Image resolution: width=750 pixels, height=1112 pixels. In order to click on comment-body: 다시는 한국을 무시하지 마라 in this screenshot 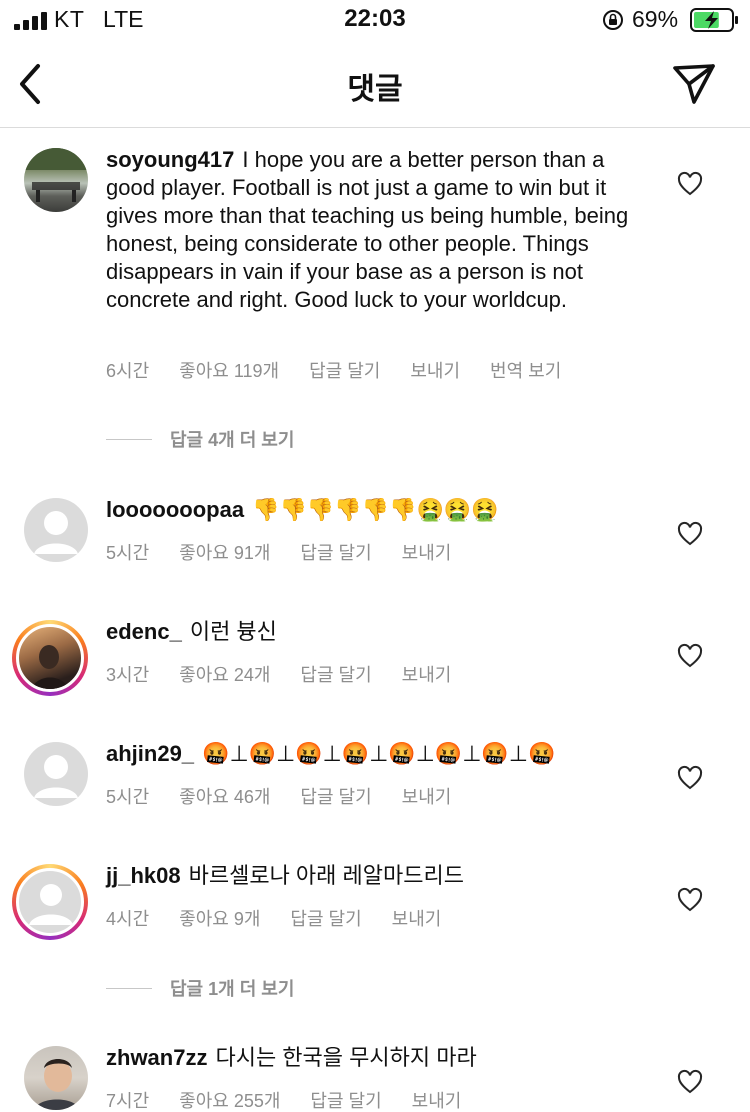, I will do `click(346, 1057)`.